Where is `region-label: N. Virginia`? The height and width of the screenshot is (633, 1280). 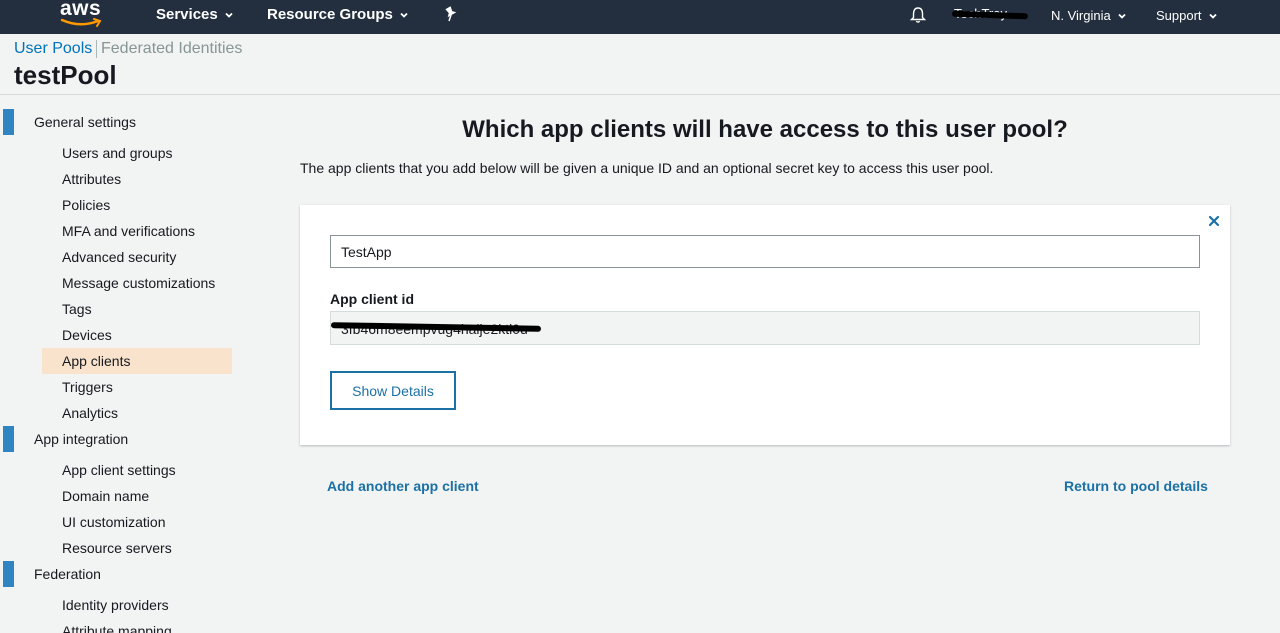
region-label: N. Virginia is located at coordinates (1081, 15).